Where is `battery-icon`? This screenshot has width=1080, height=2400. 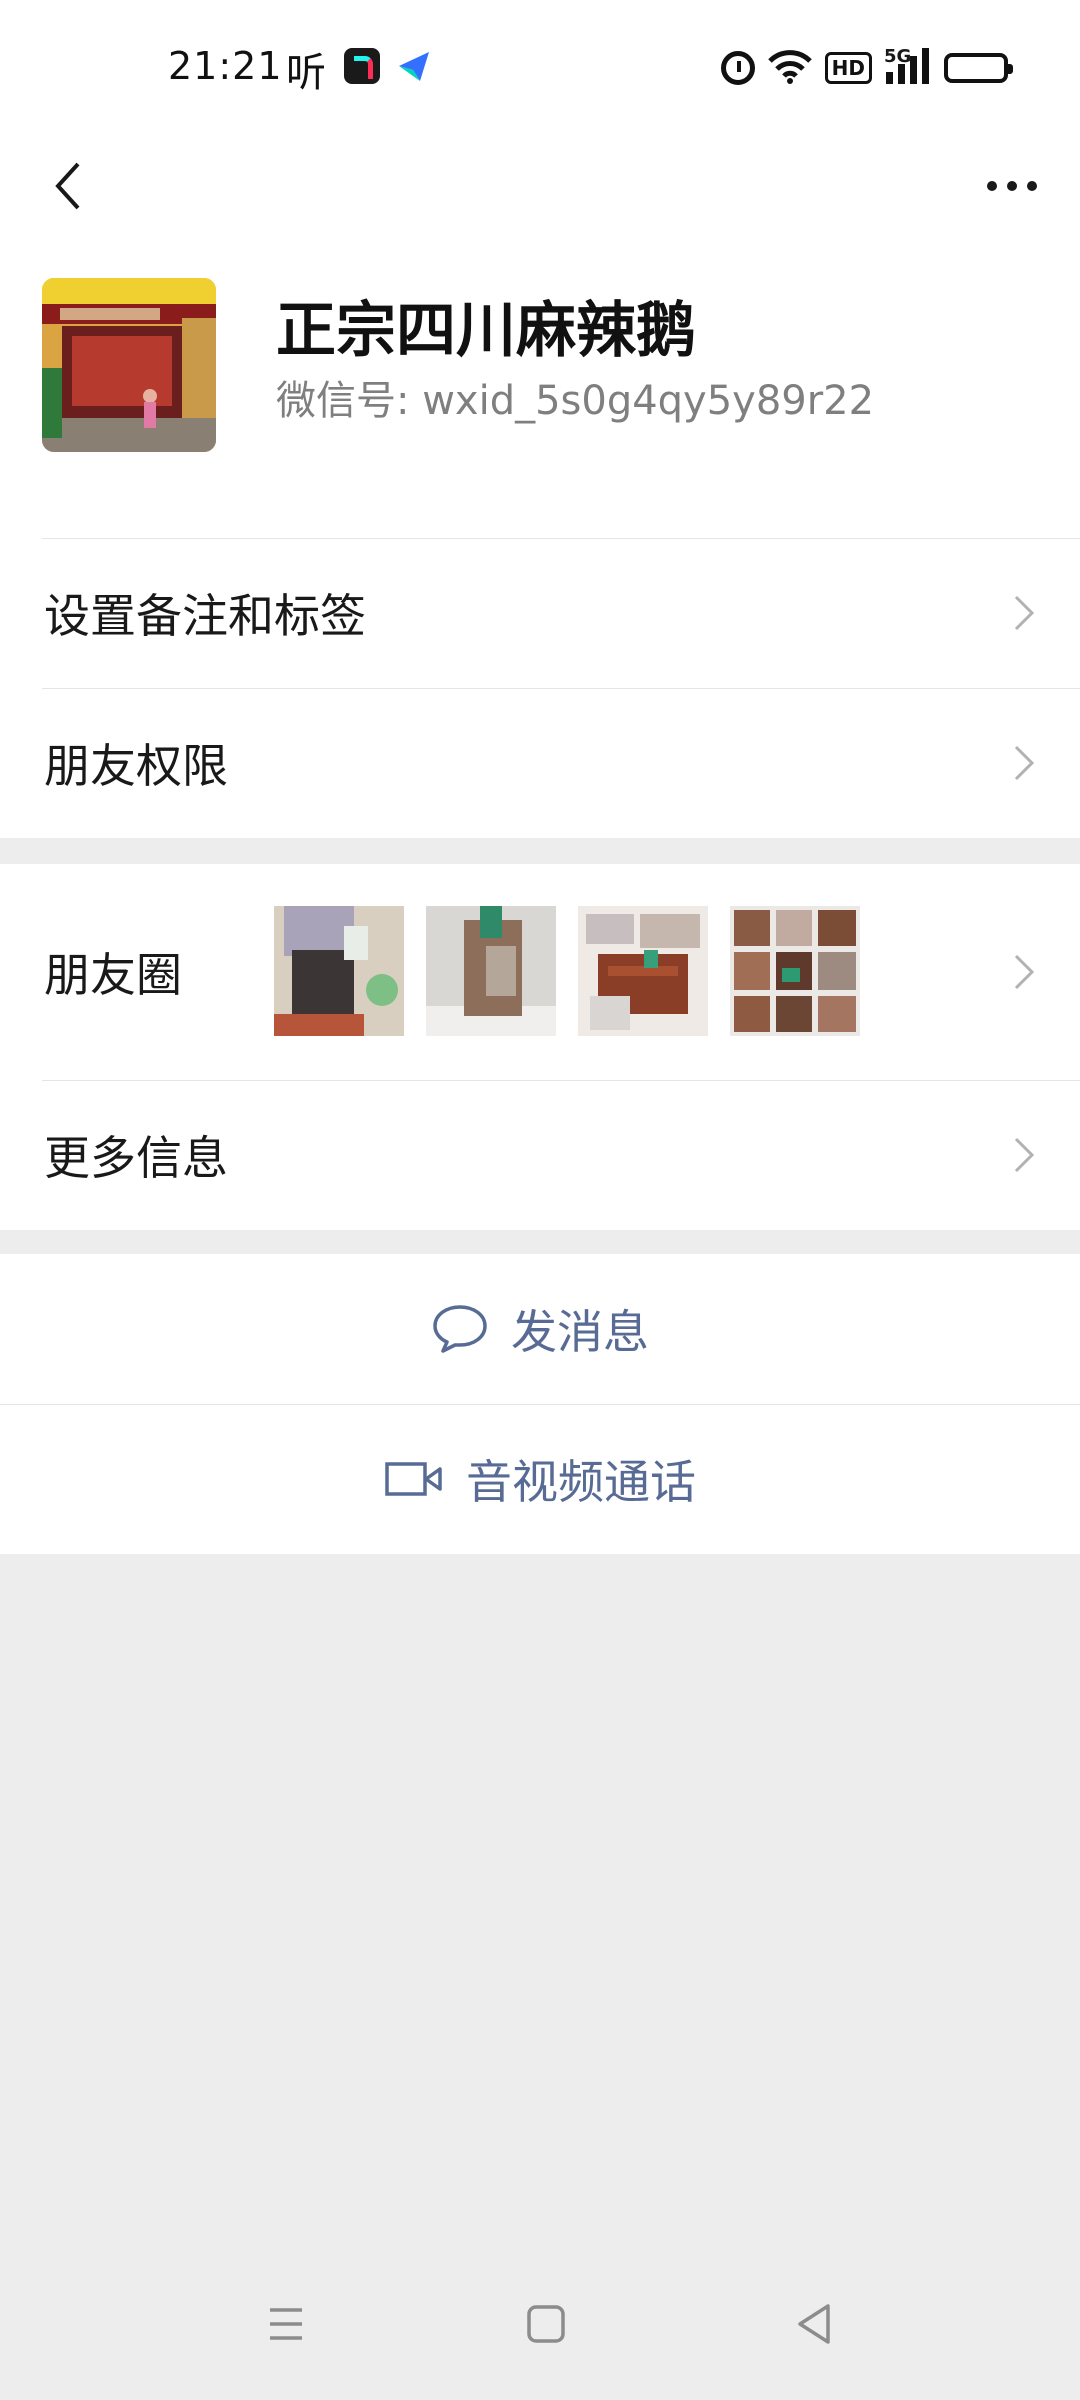
battery-icon is located at coordinates (978, 68).